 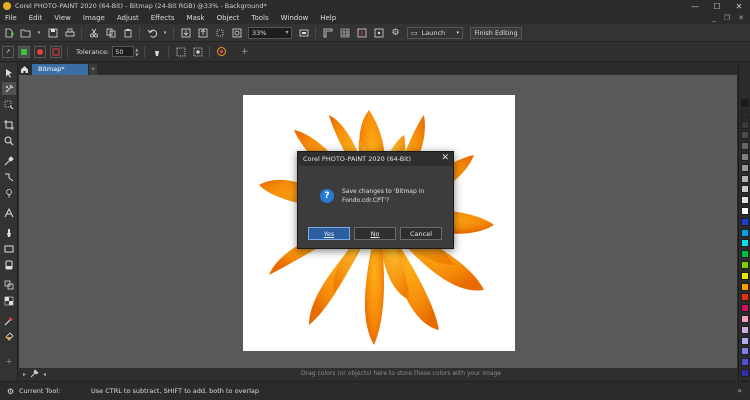 I want to click on zoom-100-icon, so click(x=303, y=32).